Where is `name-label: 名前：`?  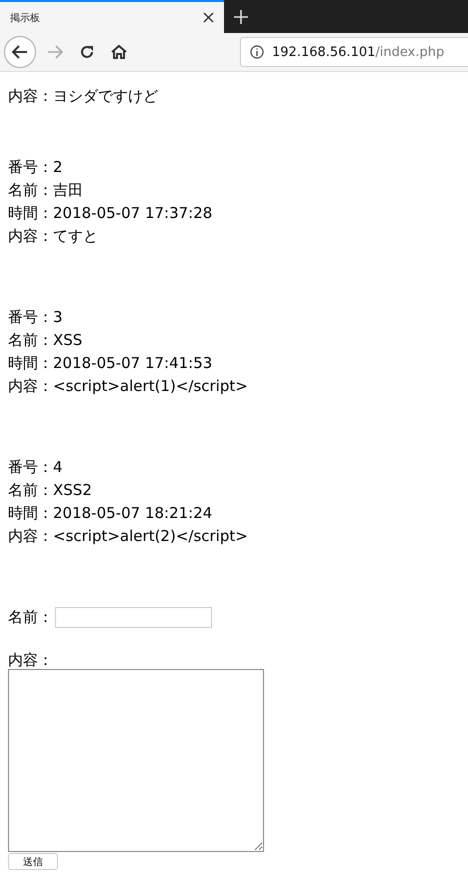
name-label: 名前： is located at coordinates (30, 617).